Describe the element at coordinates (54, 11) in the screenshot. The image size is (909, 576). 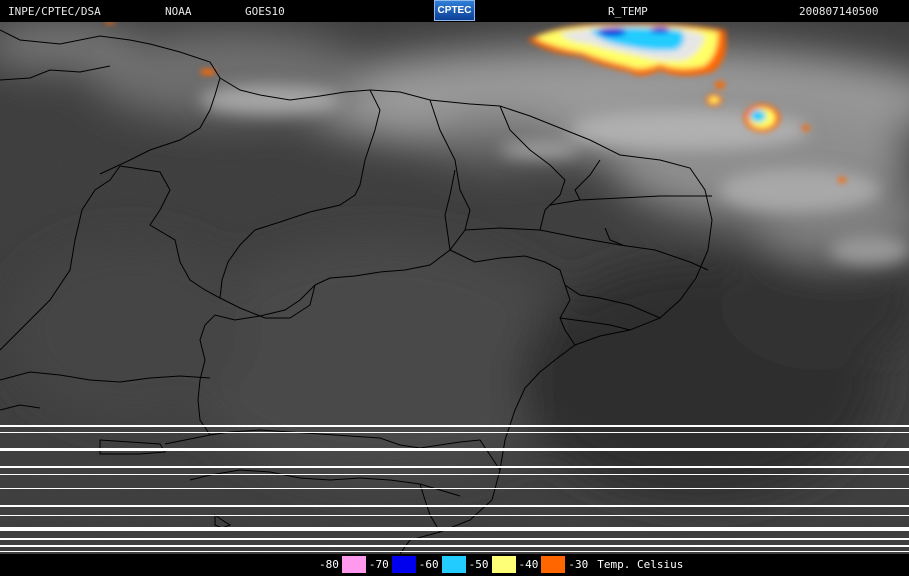
I see `source-label: INPE/CPTEC/DSA` at that location.